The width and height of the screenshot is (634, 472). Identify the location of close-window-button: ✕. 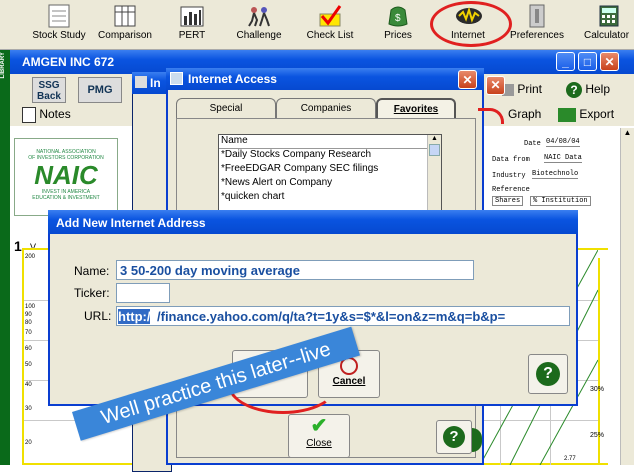
(609, 61).